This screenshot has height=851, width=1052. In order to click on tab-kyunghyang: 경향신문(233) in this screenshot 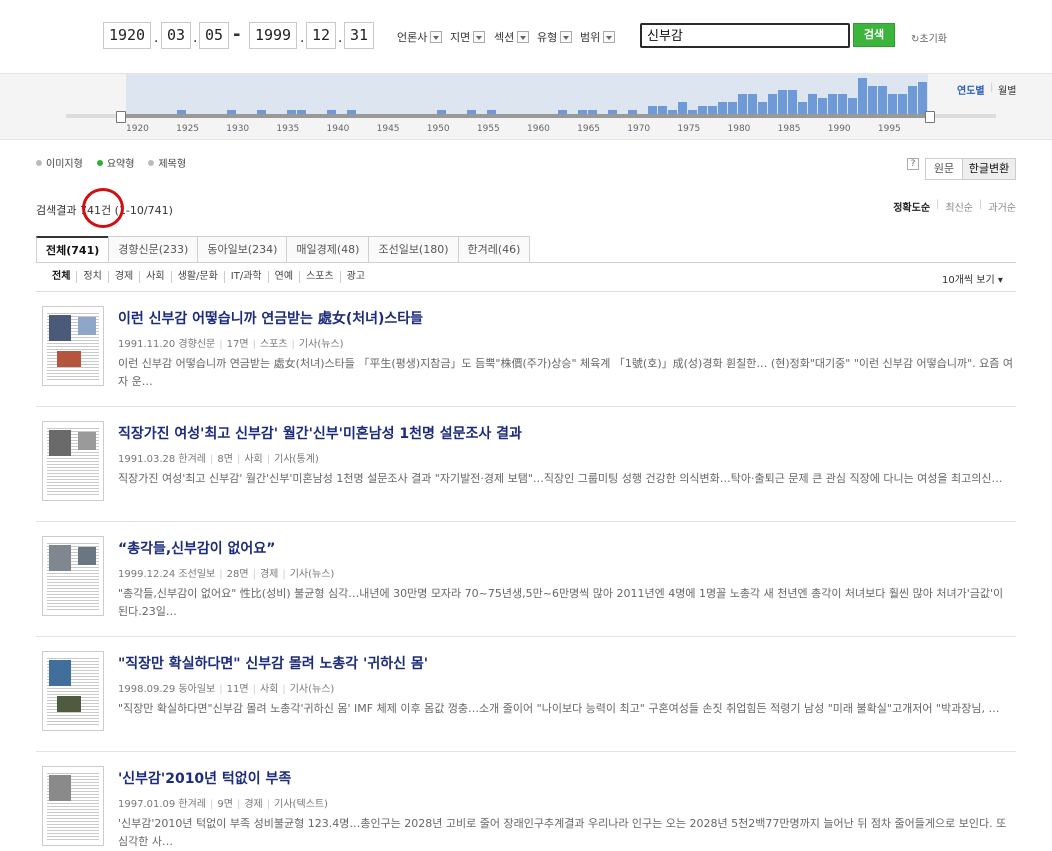, I will do `click(153, 249)`.